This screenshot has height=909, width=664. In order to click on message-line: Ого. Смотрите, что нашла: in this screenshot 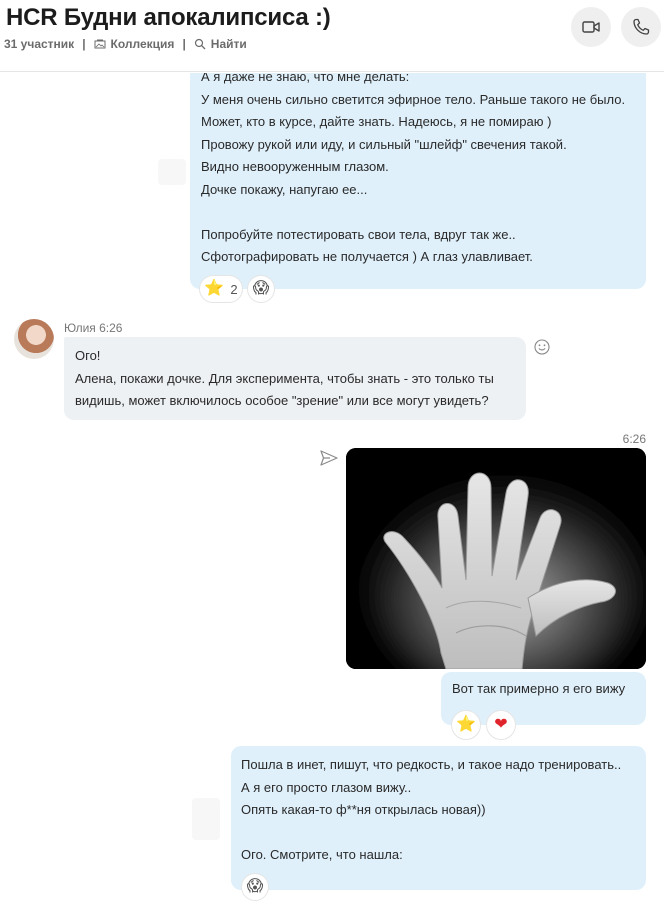, I will do `click(322, 854)`.